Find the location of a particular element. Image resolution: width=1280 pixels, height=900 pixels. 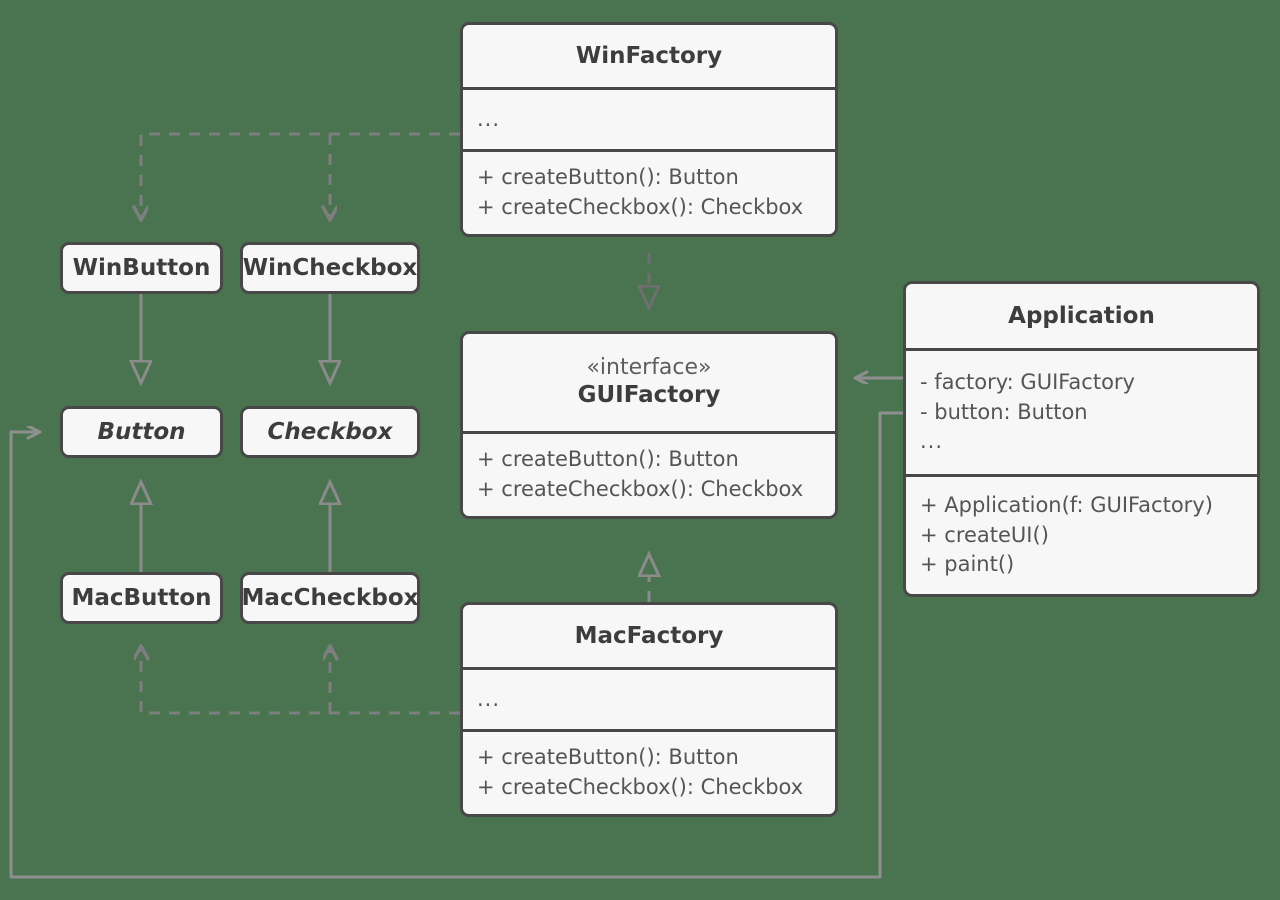

class-name-checkbox: Checkbox is located at coordinates (330, 431).